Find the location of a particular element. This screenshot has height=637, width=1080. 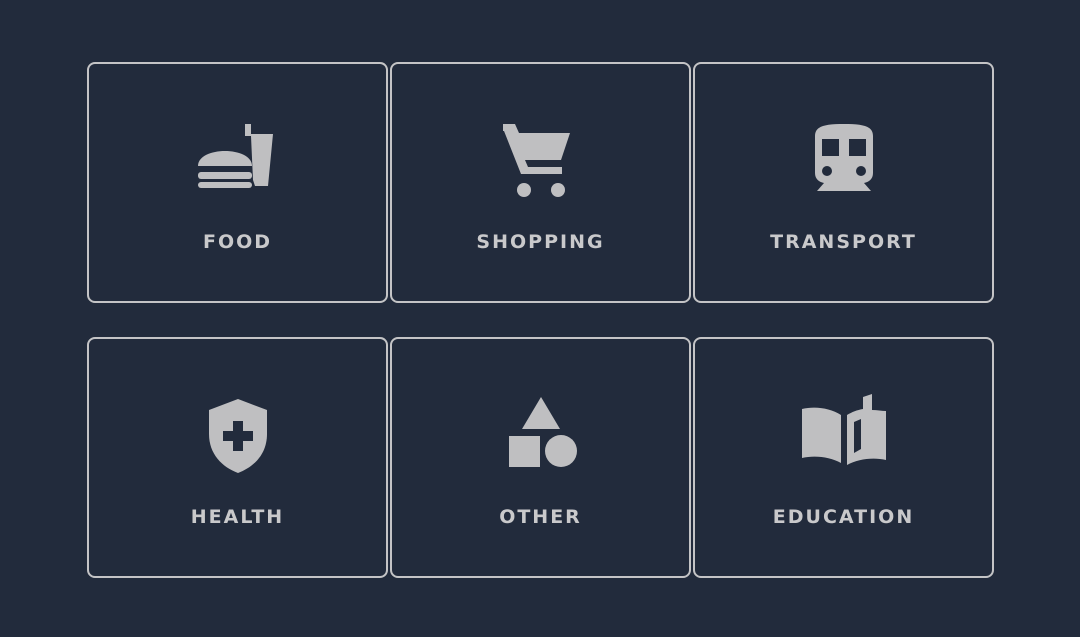

category-label-other: OTHER is located at coordinates (540, 517).